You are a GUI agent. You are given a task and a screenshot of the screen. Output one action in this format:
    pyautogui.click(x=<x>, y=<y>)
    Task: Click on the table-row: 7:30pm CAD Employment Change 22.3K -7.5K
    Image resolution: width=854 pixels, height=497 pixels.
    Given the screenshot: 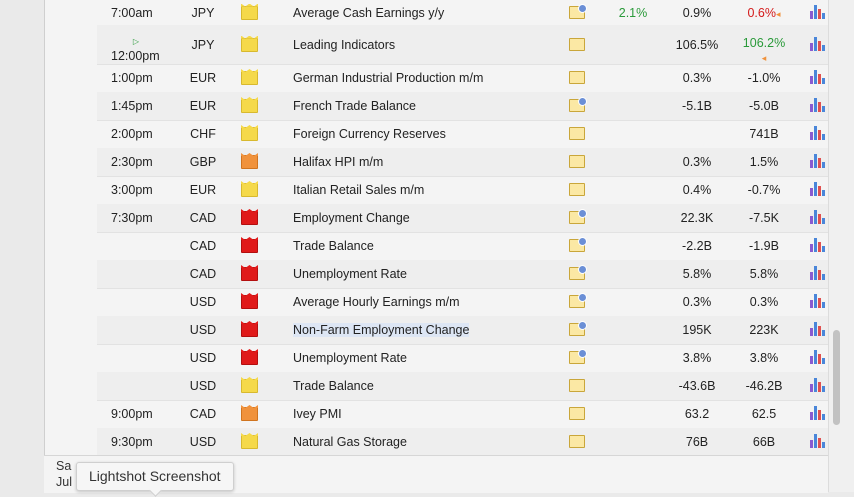 What is the action you would take?
    pyautogui.click(x=462, y=218)
    